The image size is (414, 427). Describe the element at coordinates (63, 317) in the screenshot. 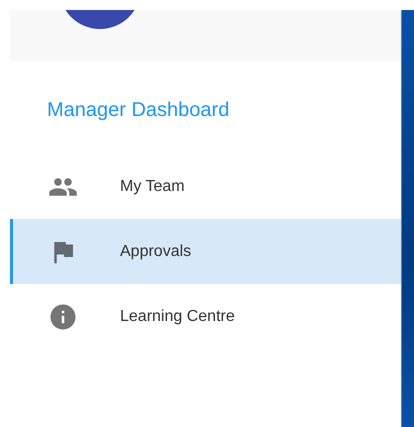

I see `info-icon` at that location.